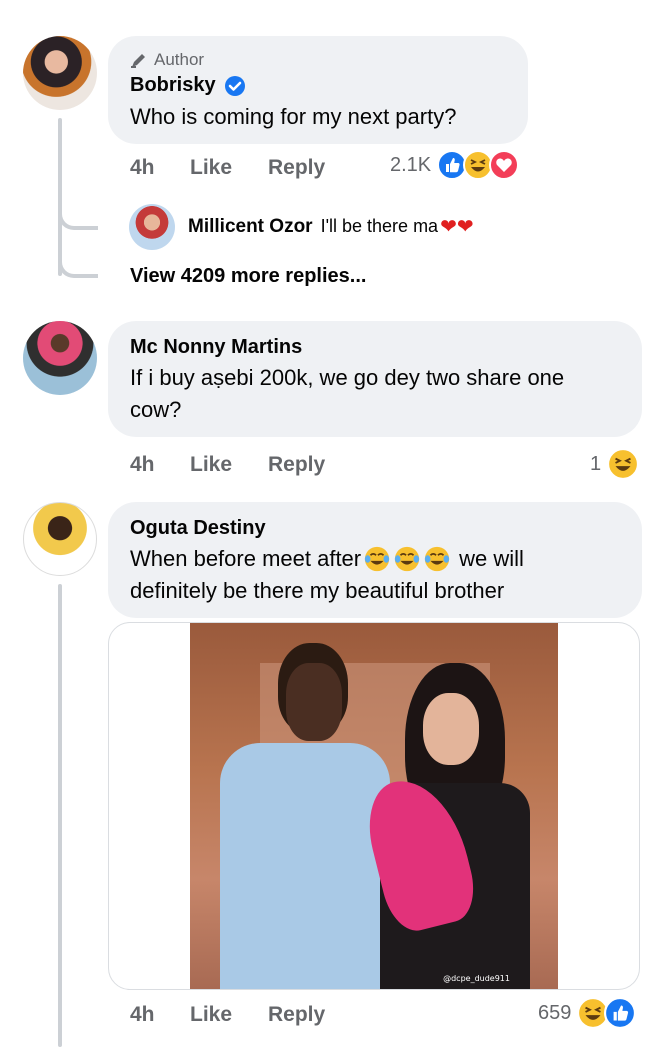  What do you see at coordinates (138, 61) in the screenshot?
I see `pen-icon` at bounding box center [138, 61].